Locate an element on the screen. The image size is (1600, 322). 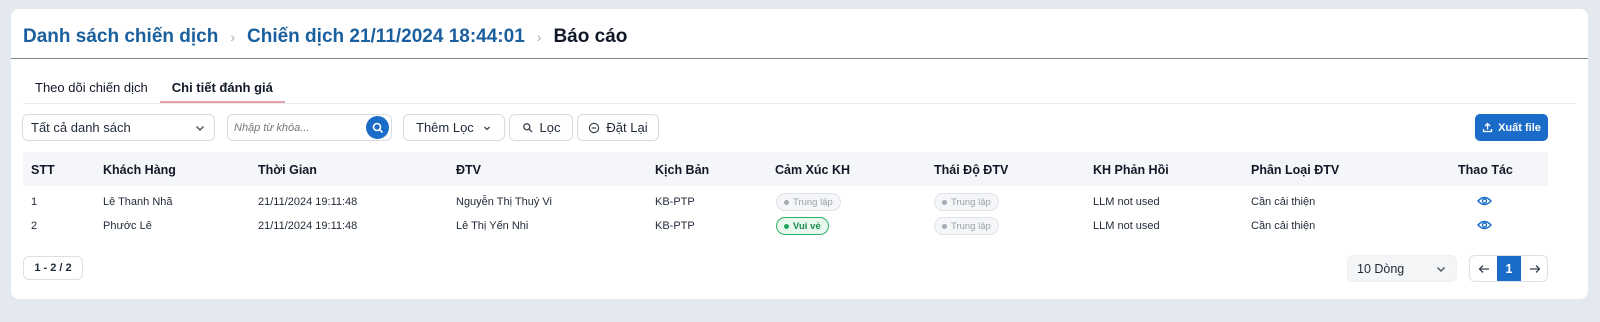
more-filter-dropdown: Thêm Lọc is located at coordinates (454, 127).